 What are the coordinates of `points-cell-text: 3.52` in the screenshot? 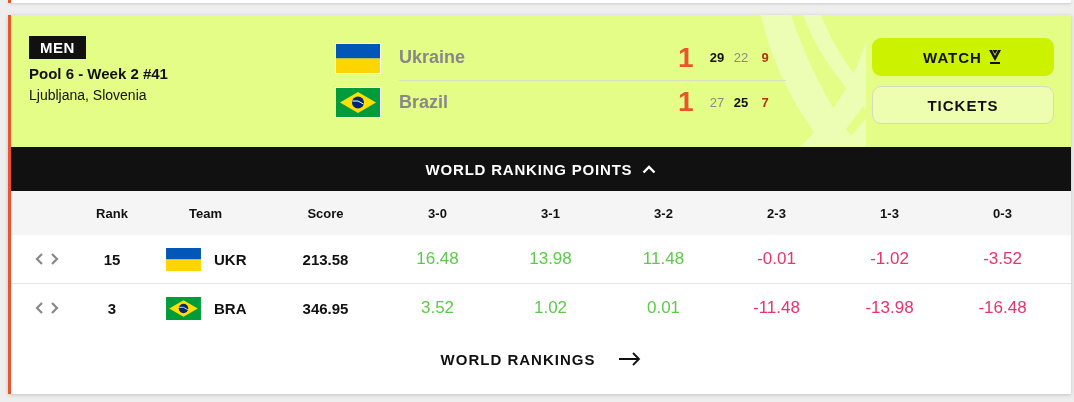 It's located at (437, 308).